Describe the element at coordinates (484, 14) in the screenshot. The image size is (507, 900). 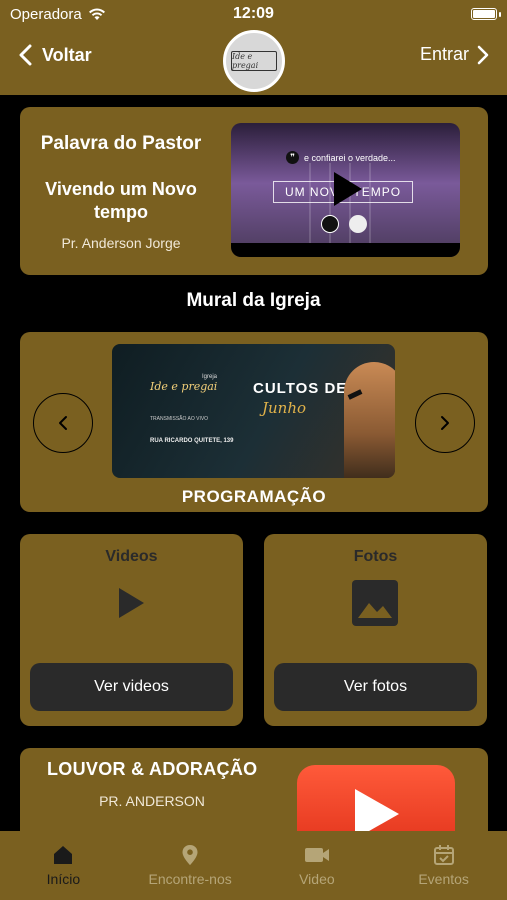
I see `battery-icon` at that location.